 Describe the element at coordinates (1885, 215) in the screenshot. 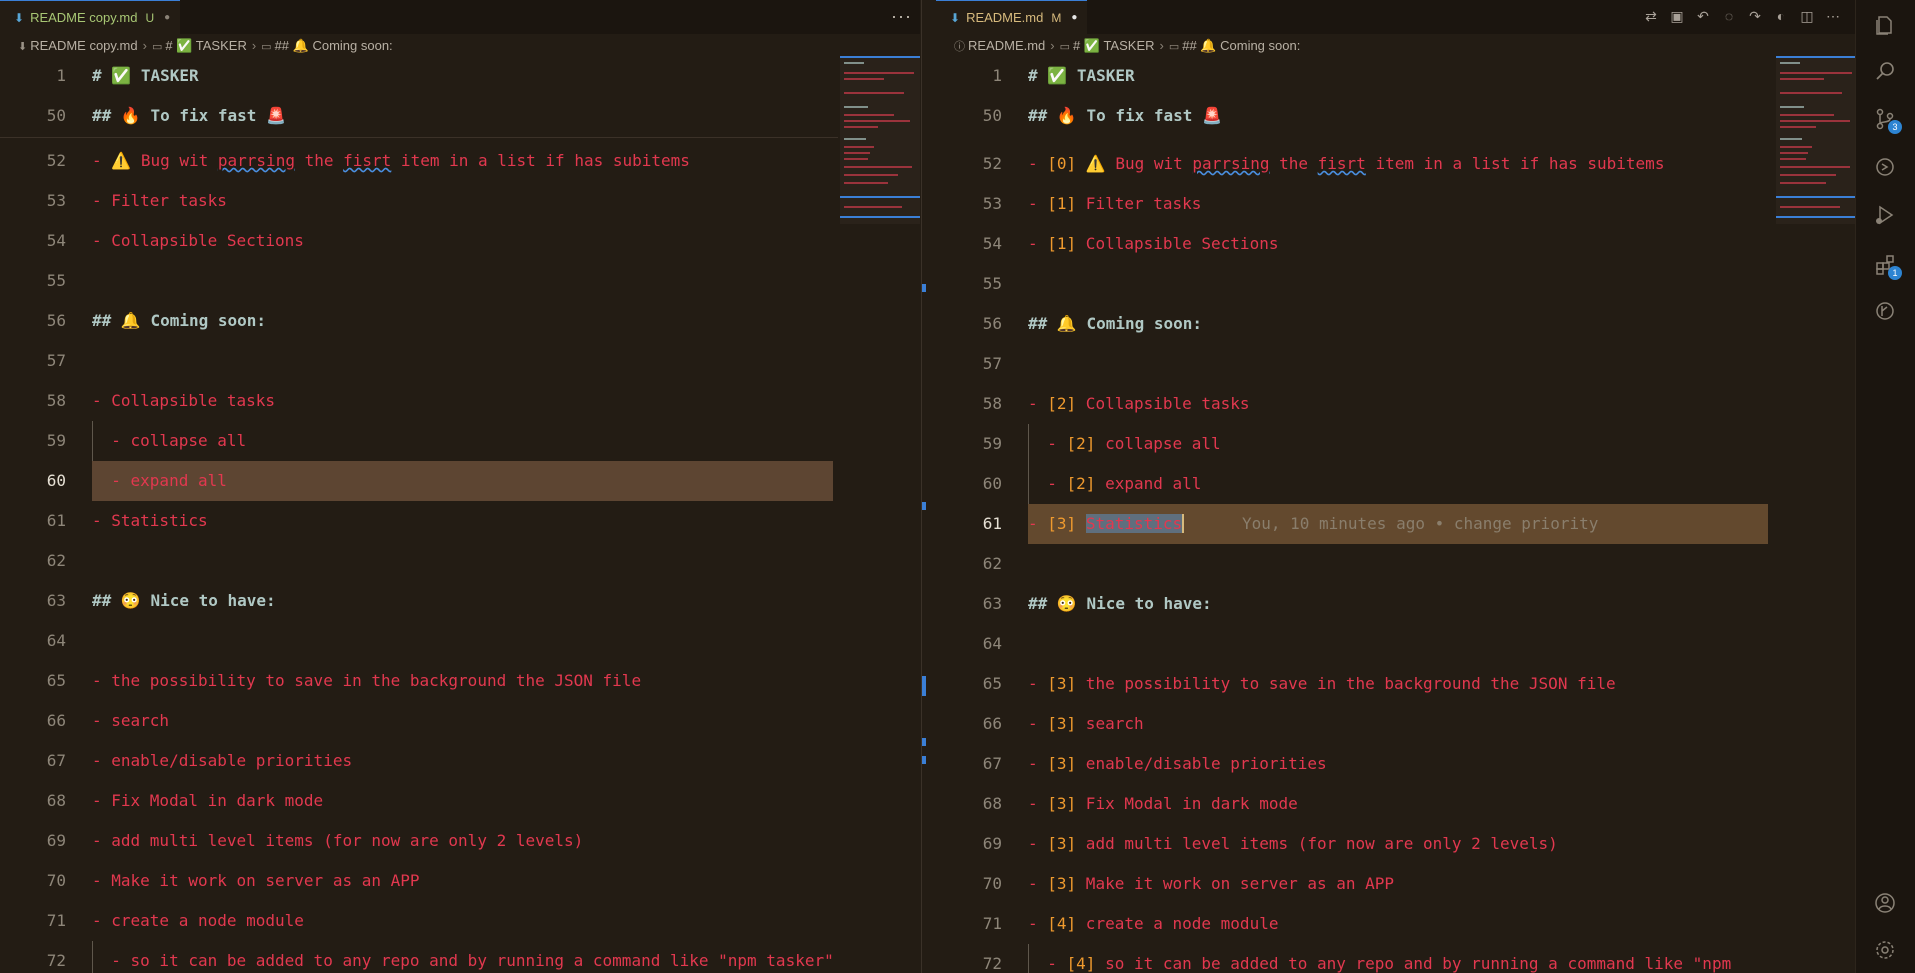

I see `run-debug-icon` at that location.